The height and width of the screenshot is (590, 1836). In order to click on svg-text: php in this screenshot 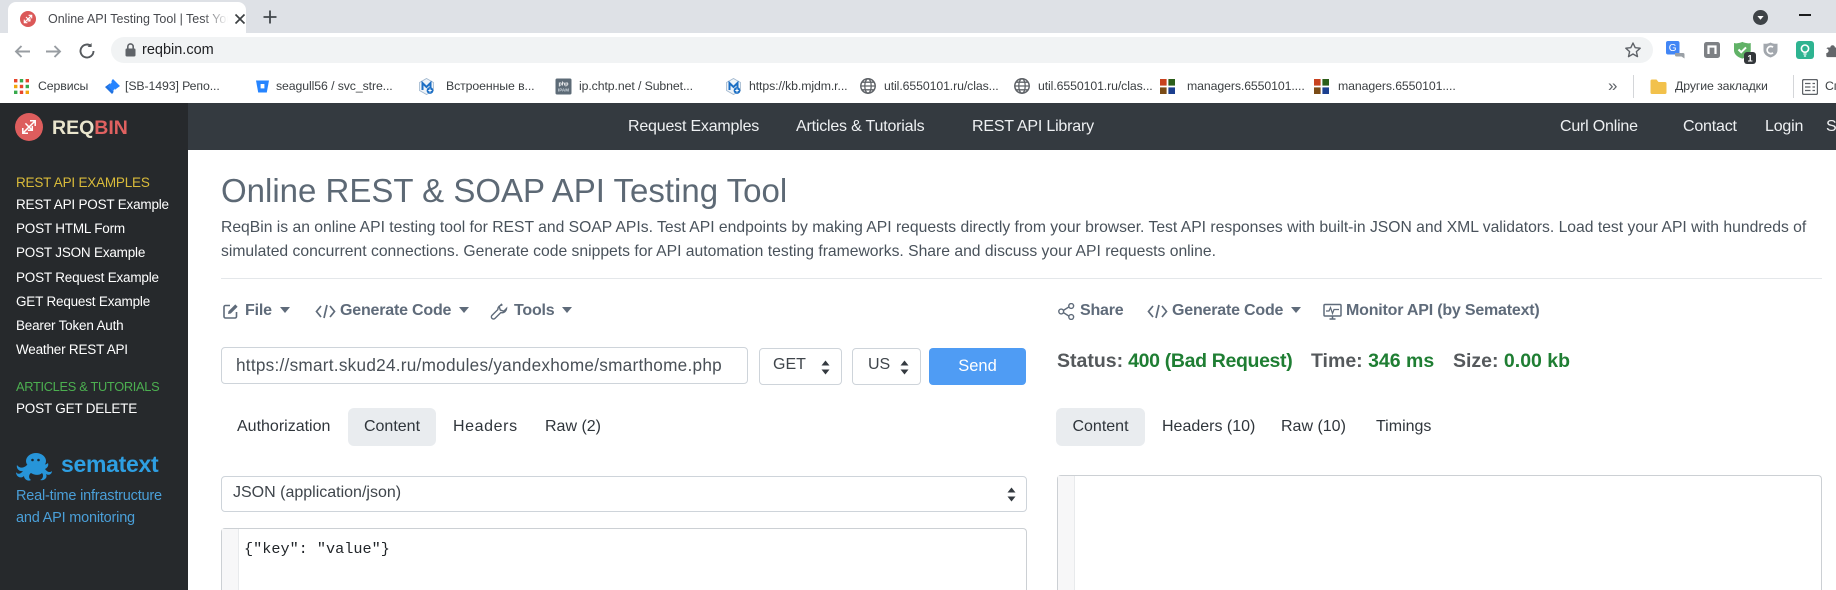, I will do `click(563, 83)`.